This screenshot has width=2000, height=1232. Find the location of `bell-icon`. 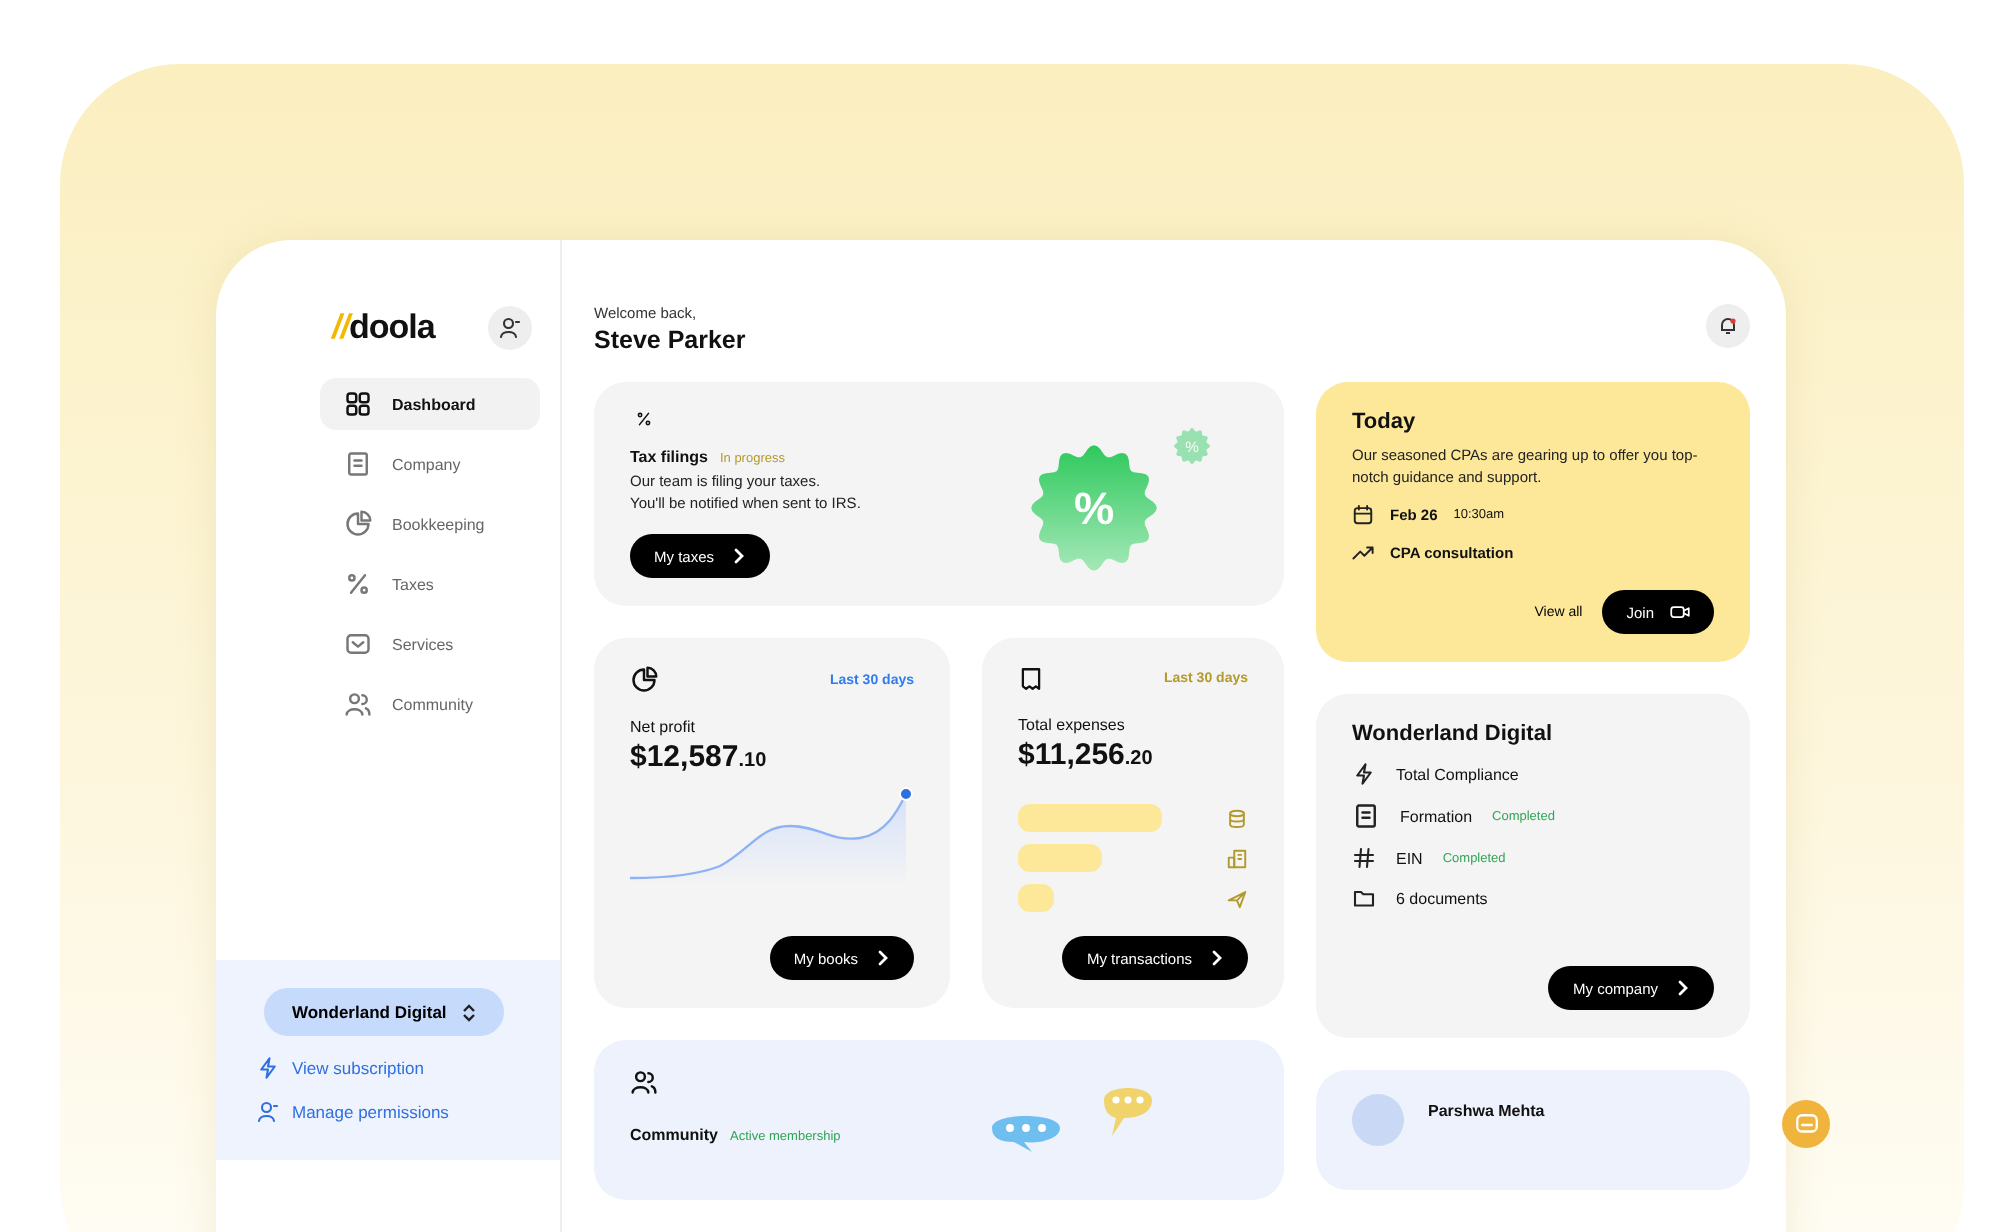

bell-icon is located at coordinates (1728, 326).